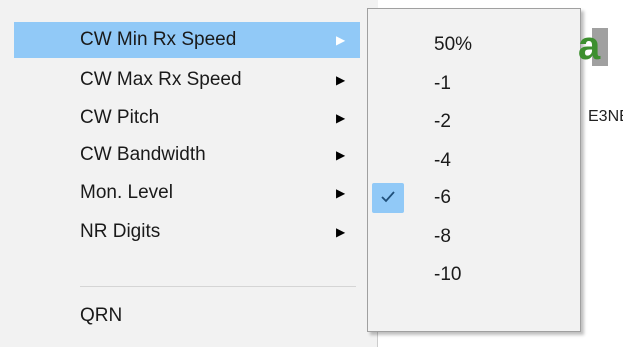 Image resolution: width=623 pixels, height=347 pixels. What do you see at coordinates (605, 116) in the screenshot?
I see `background-callsign-text: E3NE` at bounding box center [605, 116].